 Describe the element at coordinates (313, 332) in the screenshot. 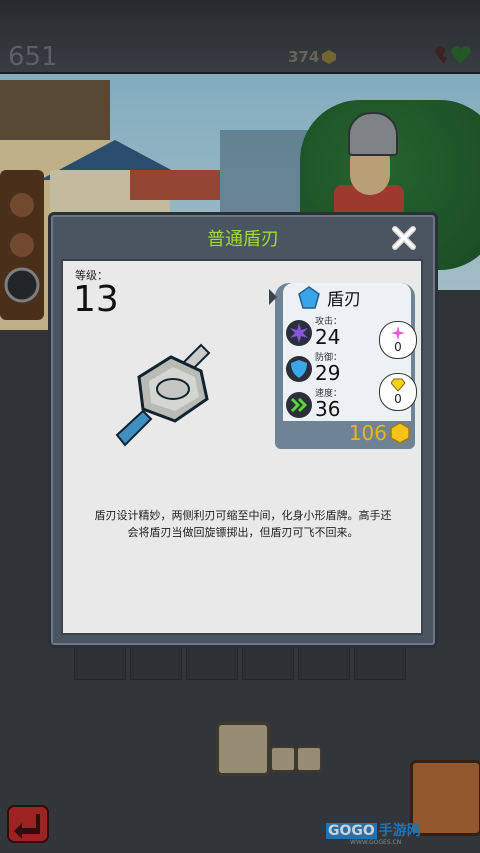

I see `stat-attack: 攻击： 24` at that location.